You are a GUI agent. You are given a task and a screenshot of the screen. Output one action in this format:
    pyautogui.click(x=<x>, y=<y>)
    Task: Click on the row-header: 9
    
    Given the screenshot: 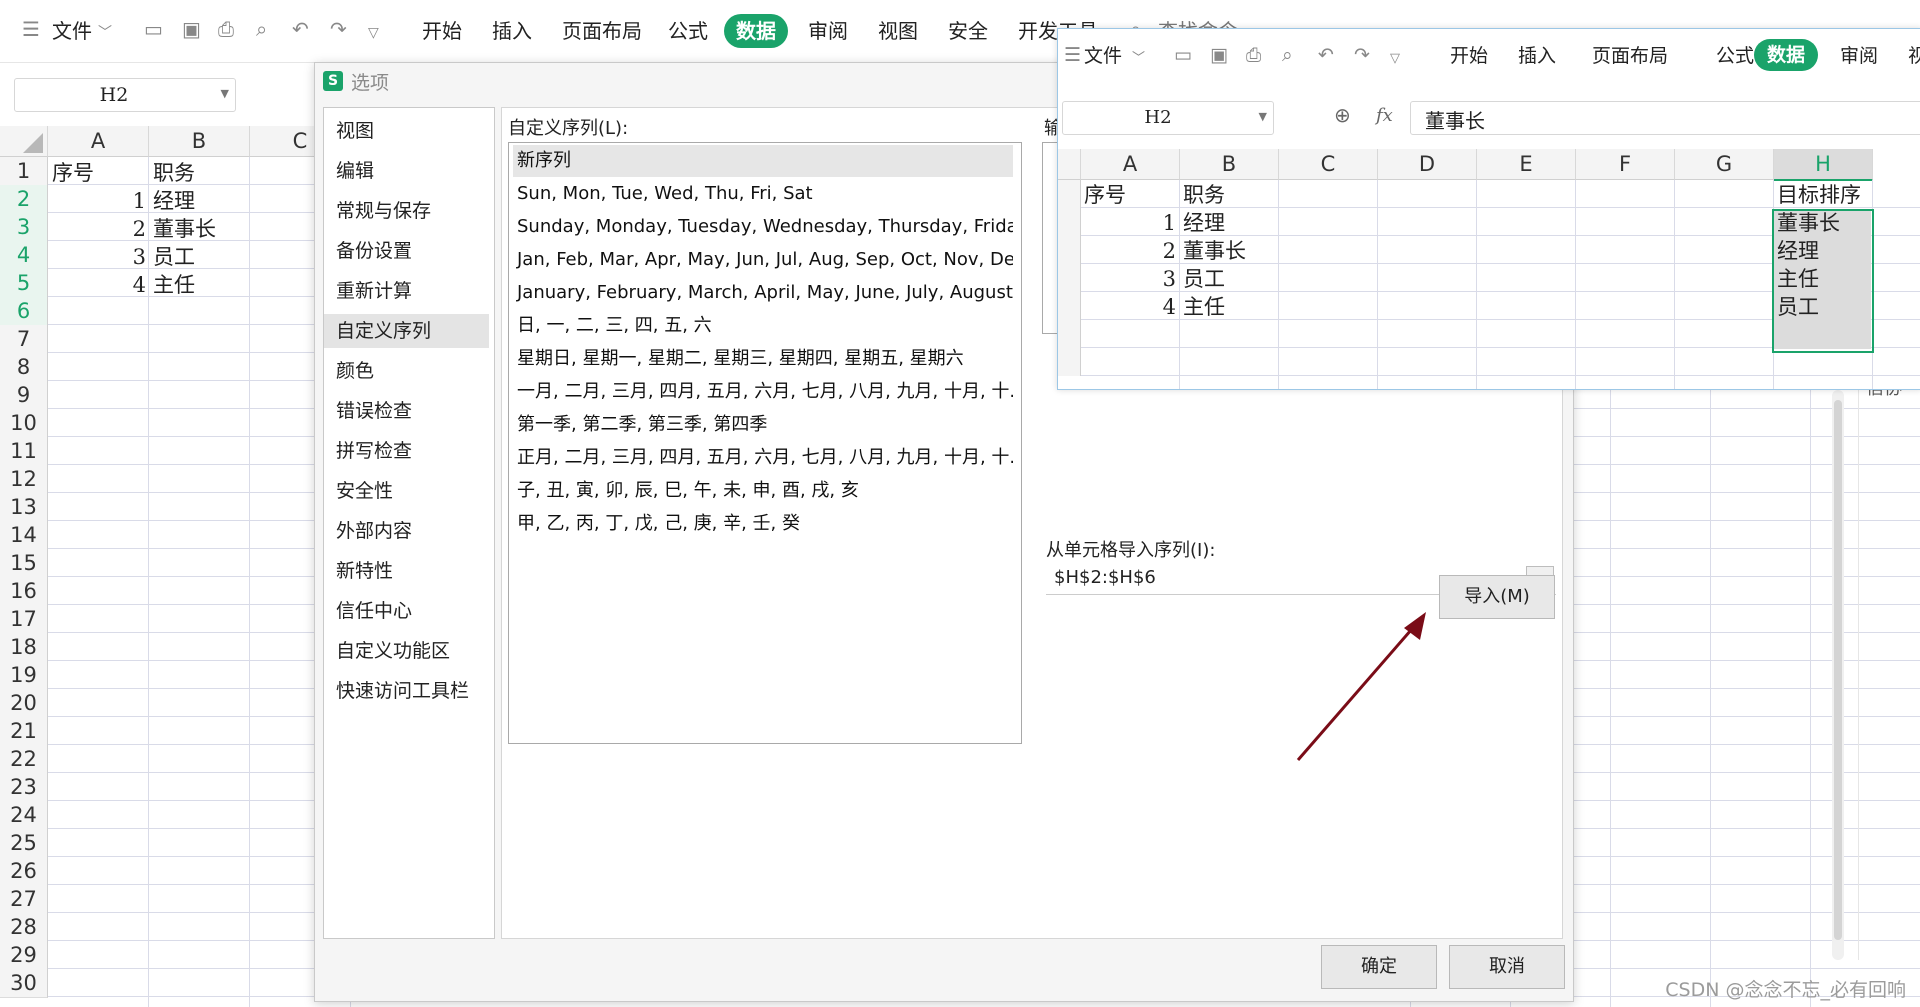 What is the action you would take?
    pyautogui.click(x=24, y=395)
    